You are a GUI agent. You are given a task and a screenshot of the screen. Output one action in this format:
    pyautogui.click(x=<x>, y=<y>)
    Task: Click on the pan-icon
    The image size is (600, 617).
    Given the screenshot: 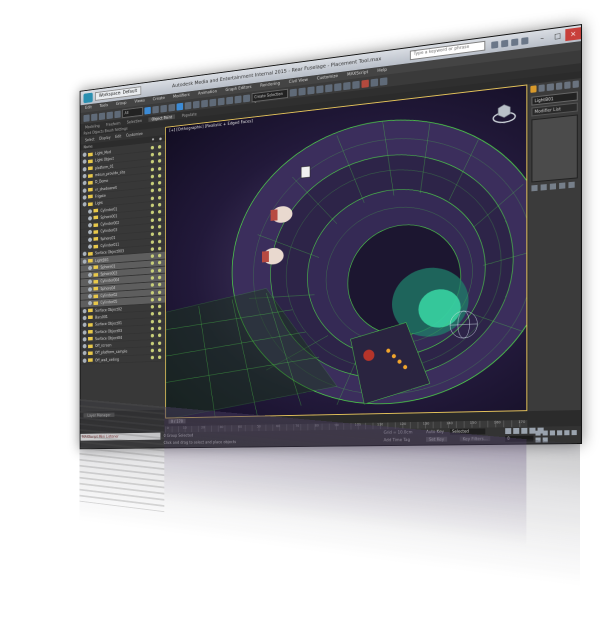 What is the action you would take?
    pyautogui.click(x=574, y=433)
    